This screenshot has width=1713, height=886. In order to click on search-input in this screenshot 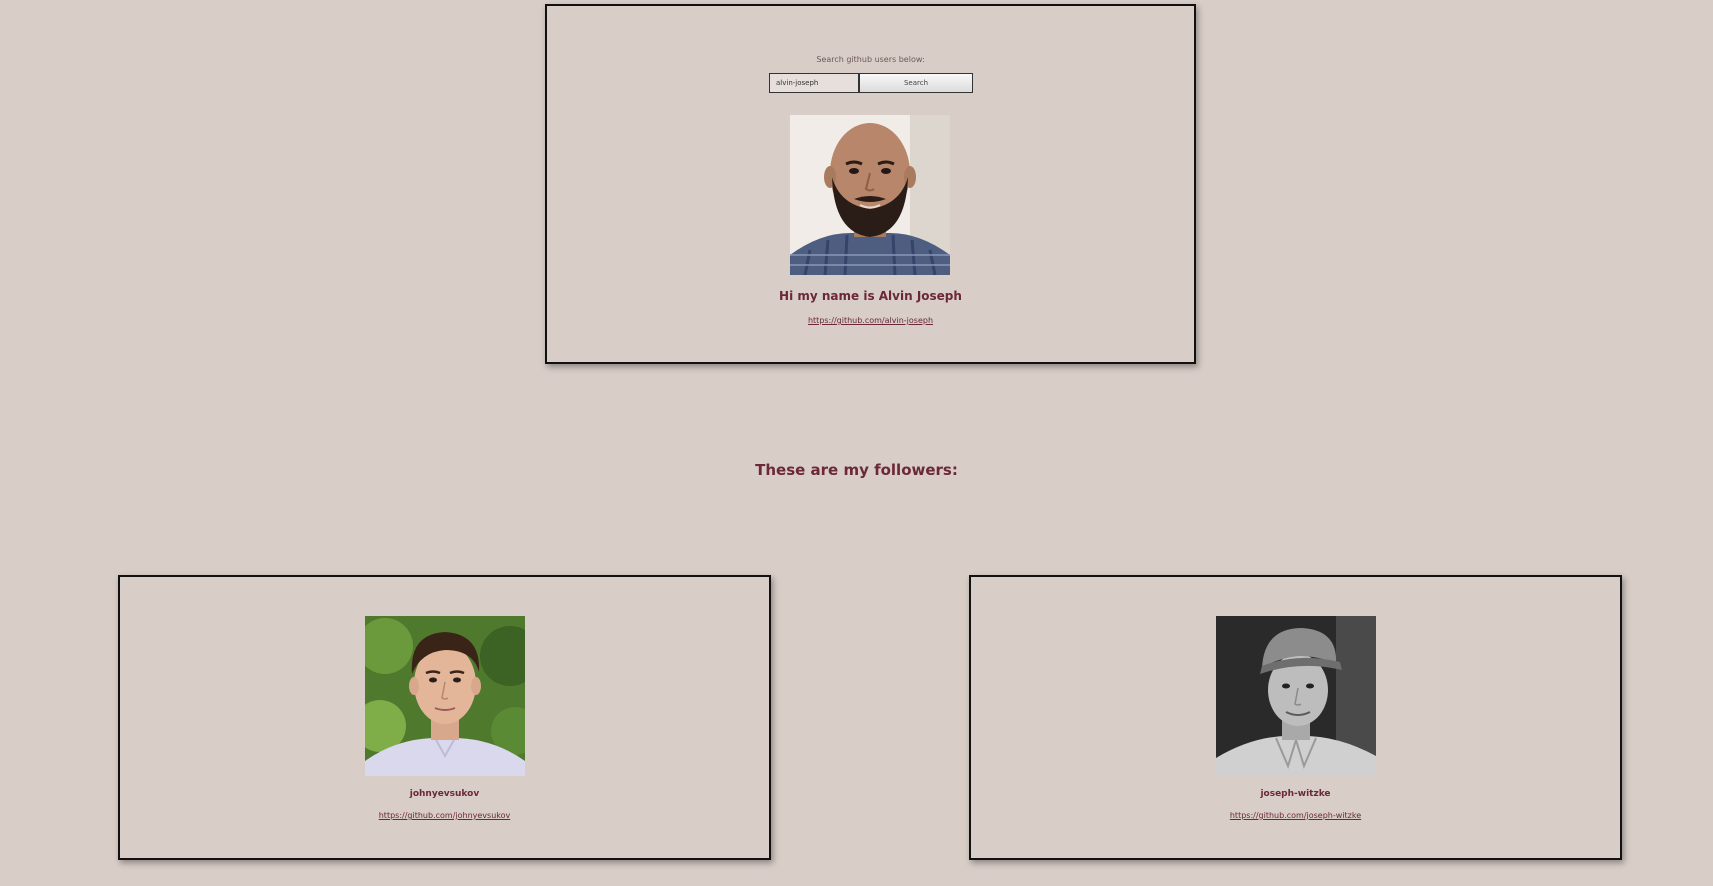, I will do `click(814, 83)`.